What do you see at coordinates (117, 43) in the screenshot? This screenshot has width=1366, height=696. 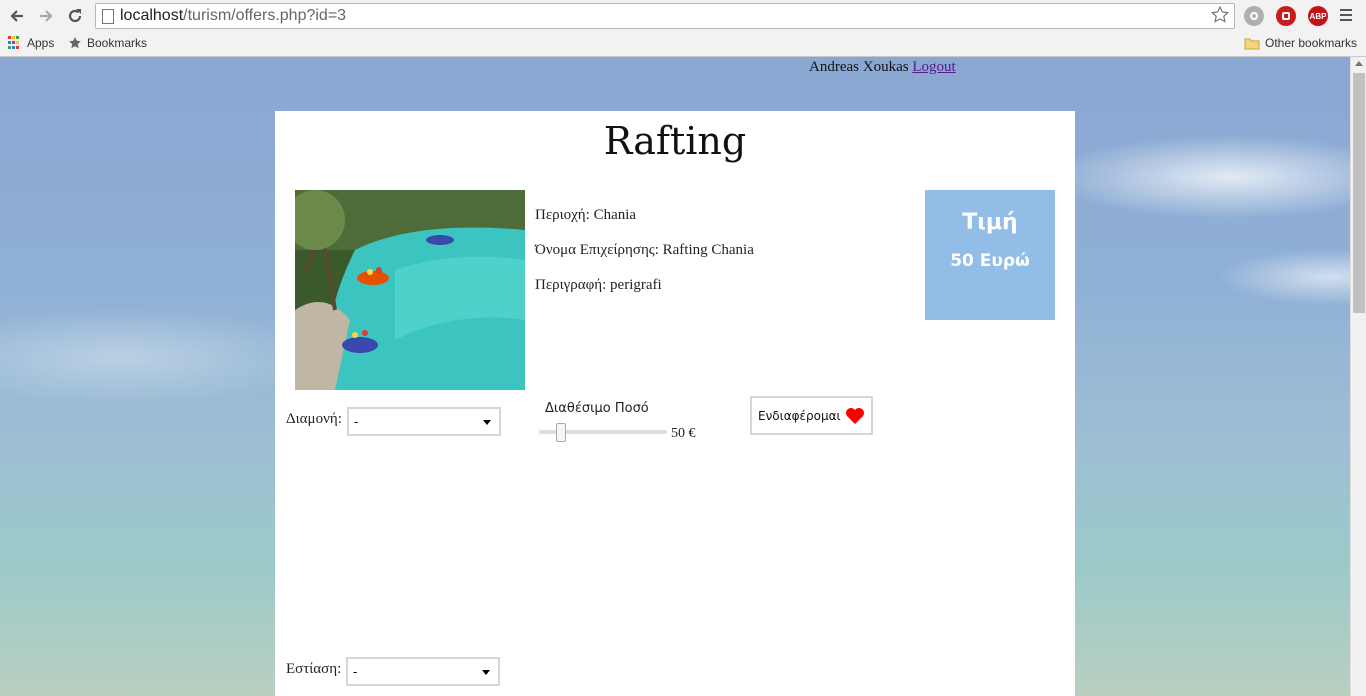 I see `bookmark-bookmarks-label: Bookmarks` at bounding box center [117, 43].